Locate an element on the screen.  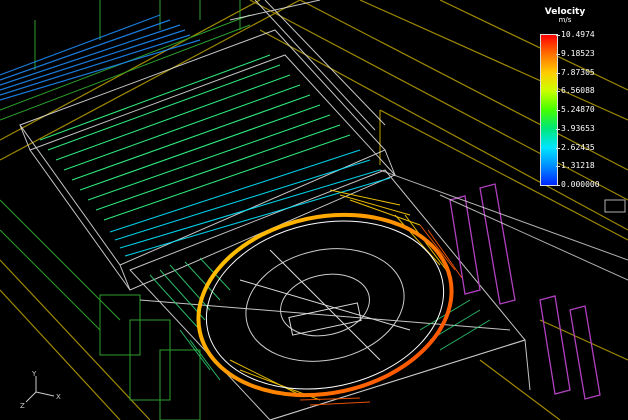
orientation-axes: Y X Z is located at coordinates (40, 390).